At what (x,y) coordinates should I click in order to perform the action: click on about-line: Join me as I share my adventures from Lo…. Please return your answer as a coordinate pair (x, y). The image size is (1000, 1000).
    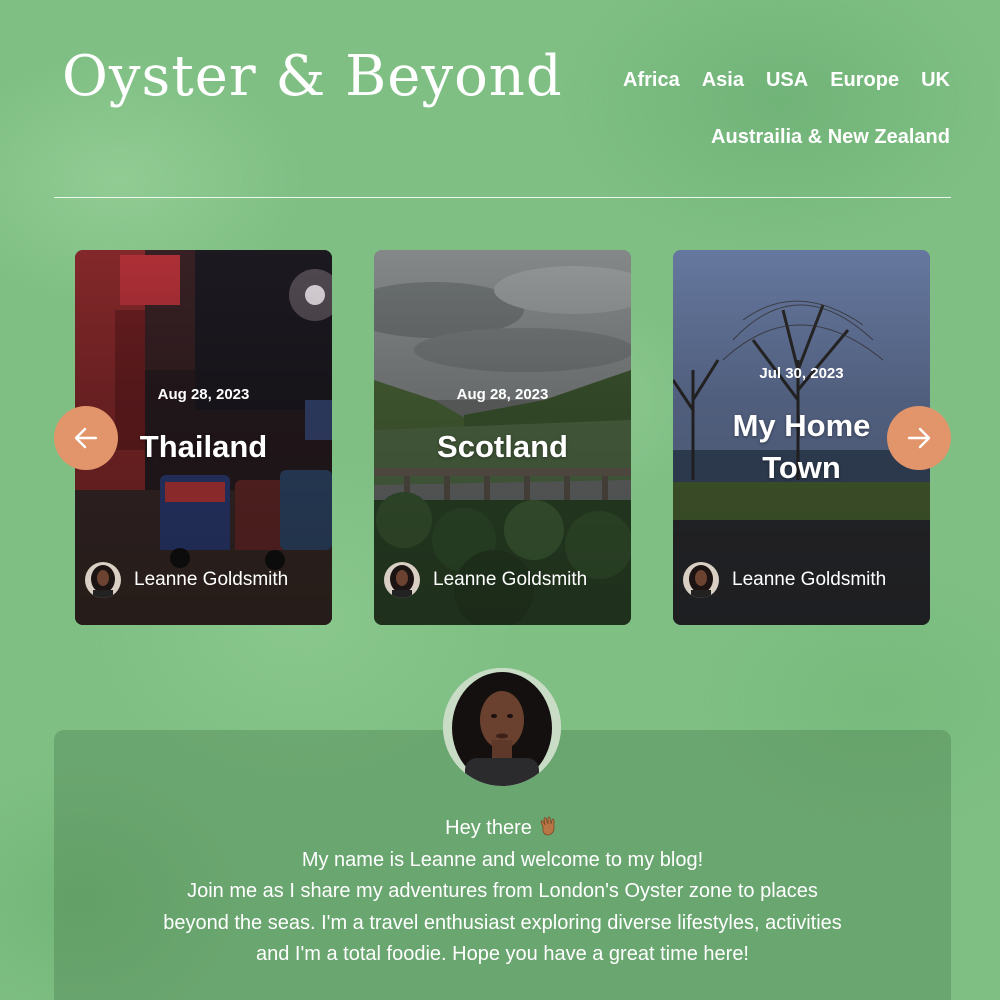
    Looking at the image, I should click on (502, 891).